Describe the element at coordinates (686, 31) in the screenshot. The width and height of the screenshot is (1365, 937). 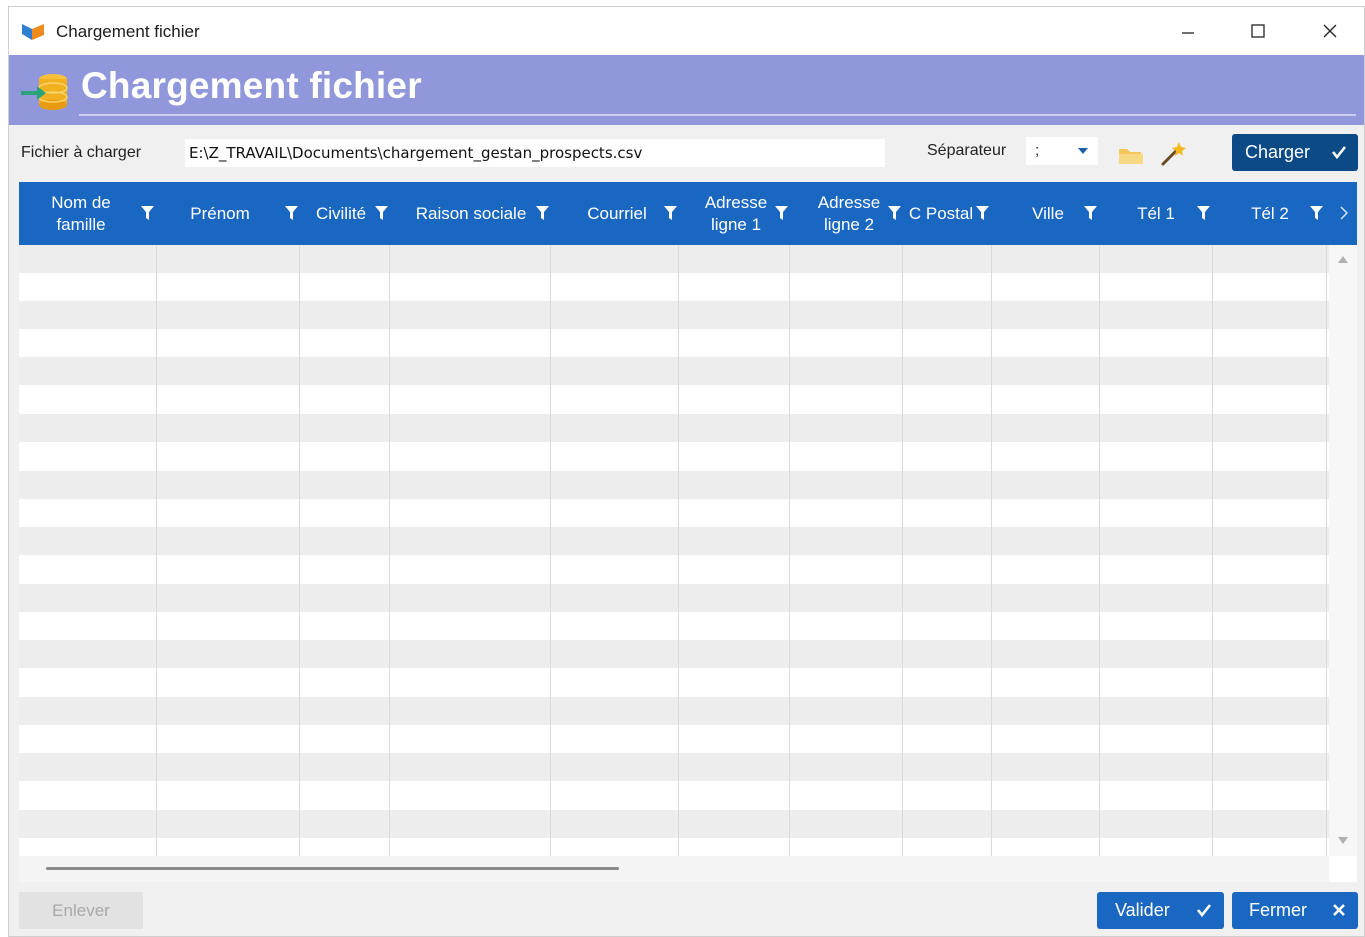
I see `title-bar: Chargement fichier` at that location.